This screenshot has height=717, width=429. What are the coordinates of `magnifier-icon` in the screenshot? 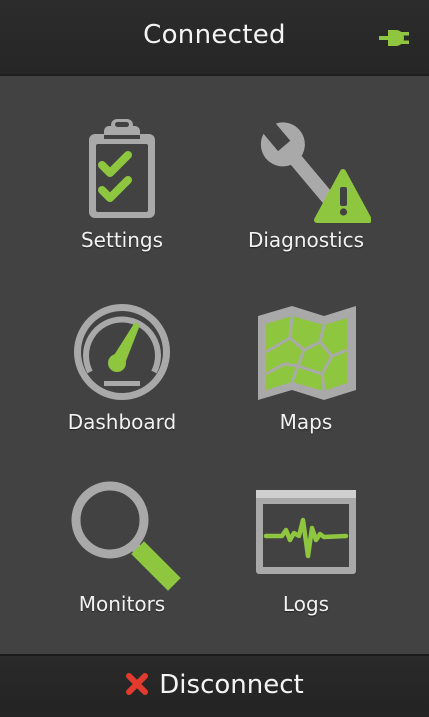 It's located at (126, 536).